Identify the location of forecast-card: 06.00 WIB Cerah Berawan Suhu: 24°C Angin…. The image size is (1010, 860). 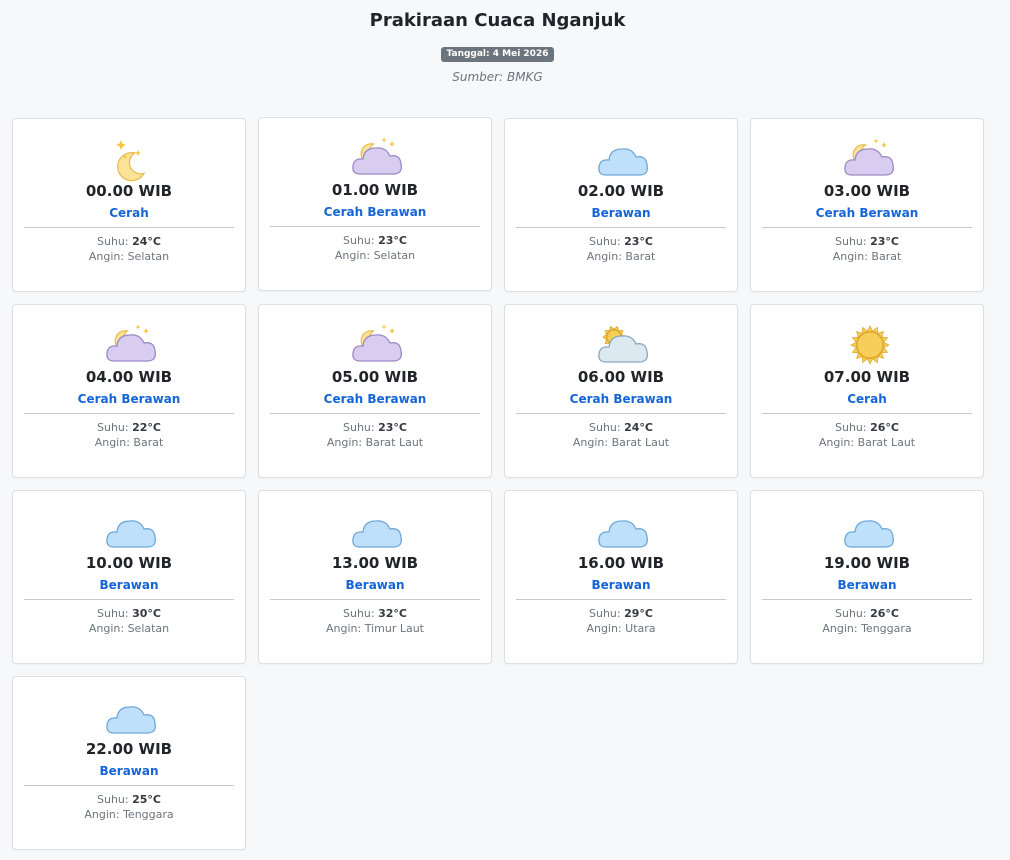
(621, 391).